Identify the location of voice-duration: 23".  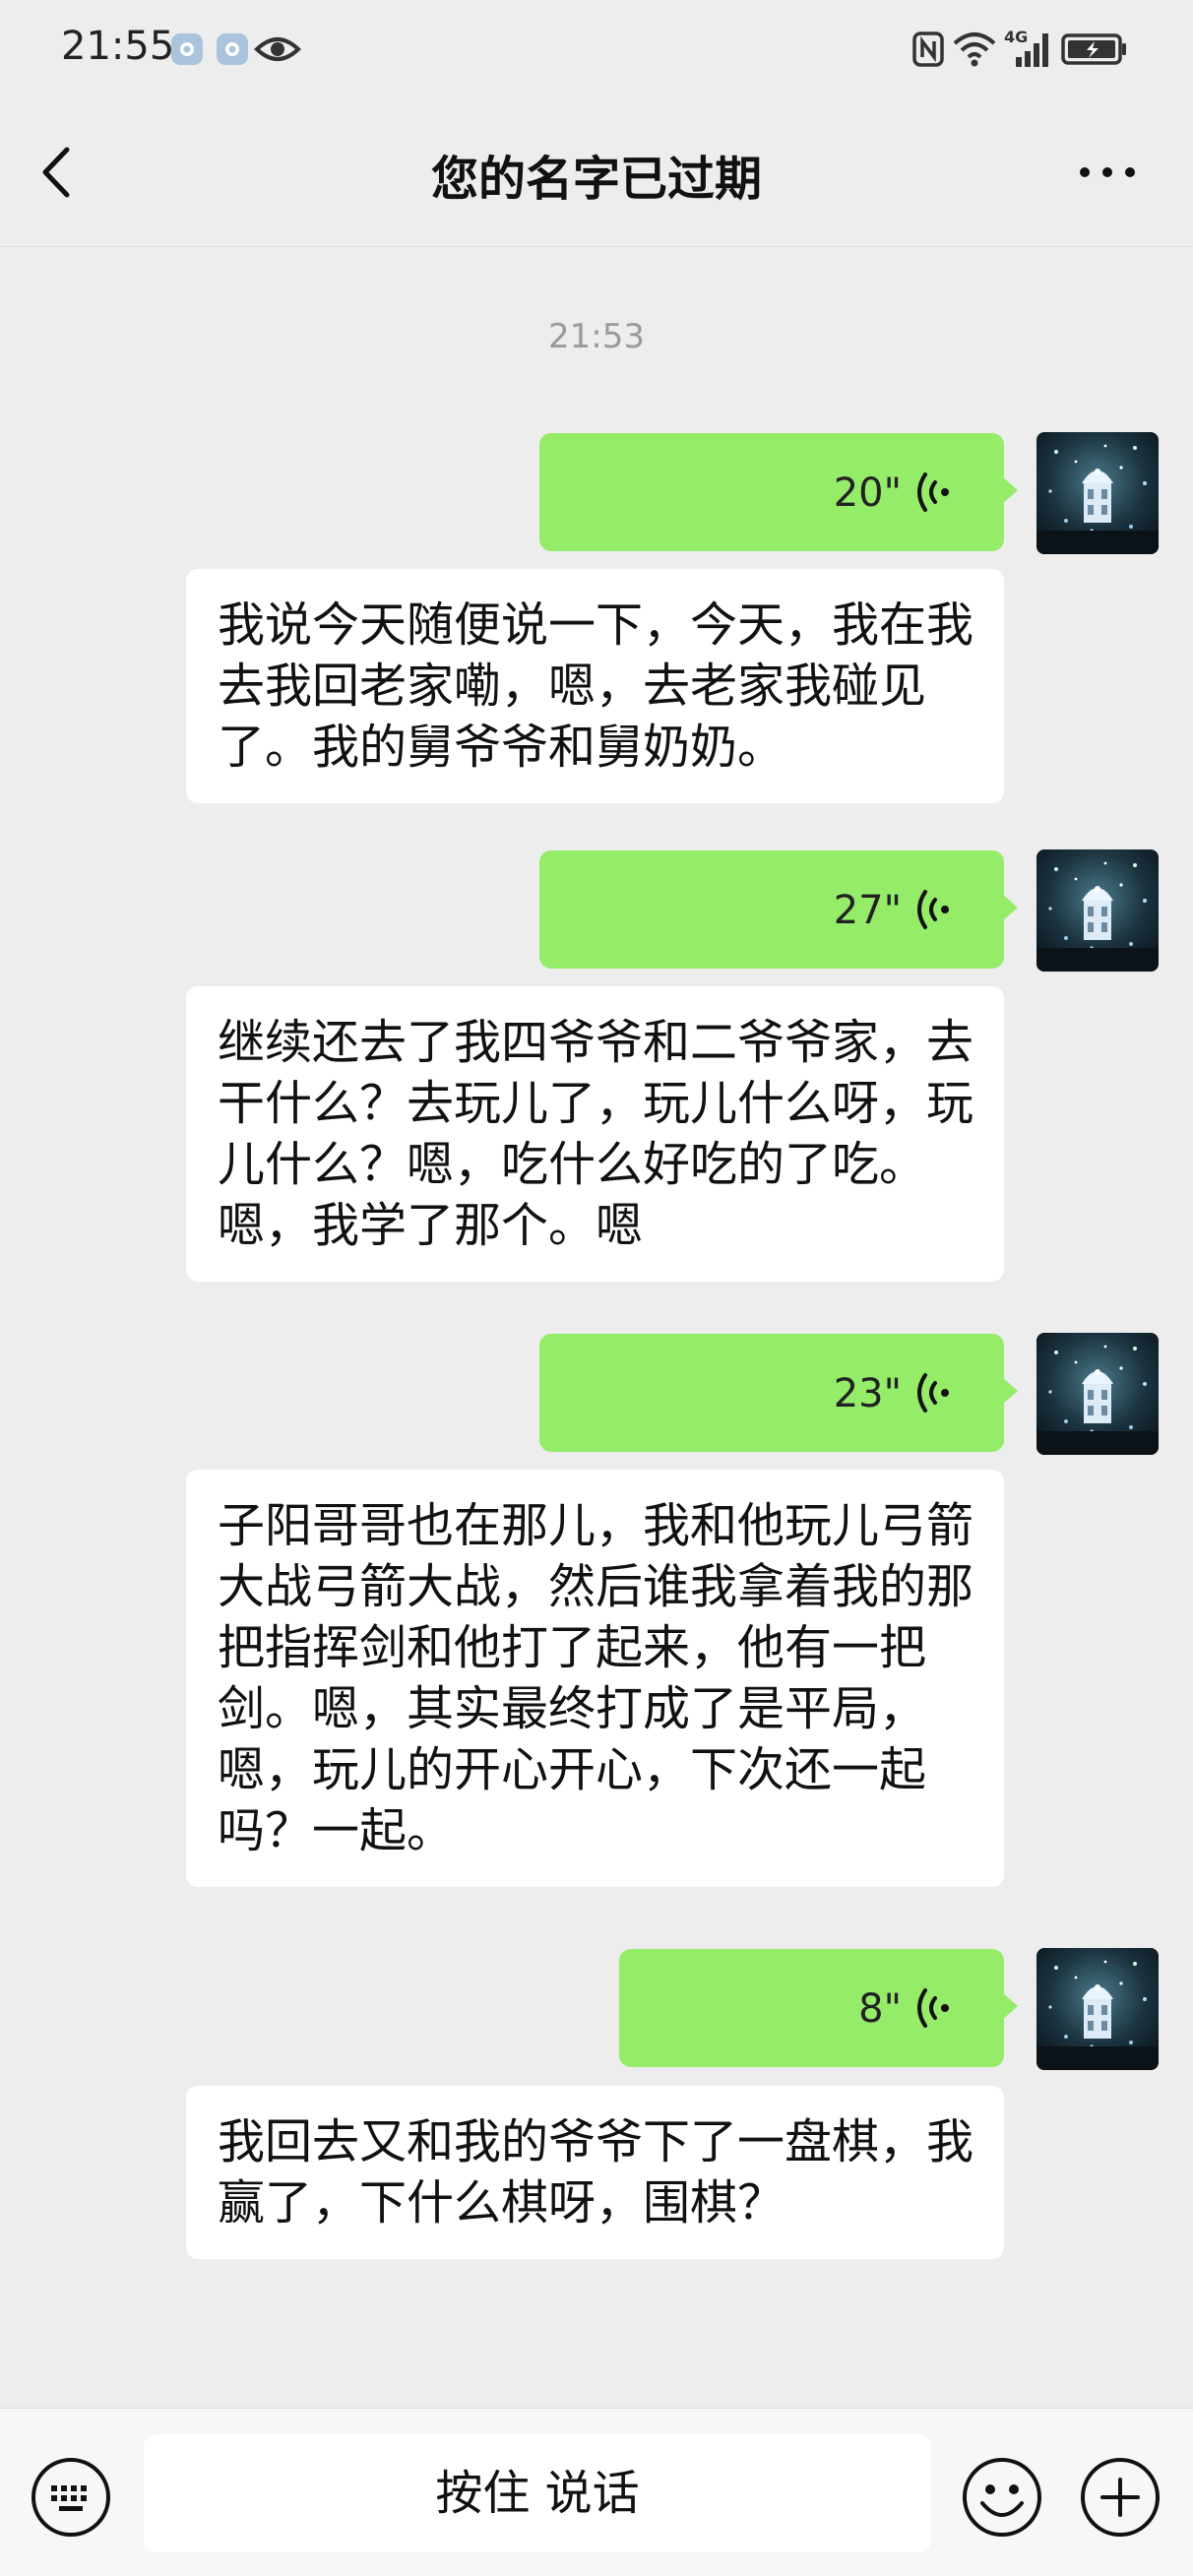
(867, 1393).